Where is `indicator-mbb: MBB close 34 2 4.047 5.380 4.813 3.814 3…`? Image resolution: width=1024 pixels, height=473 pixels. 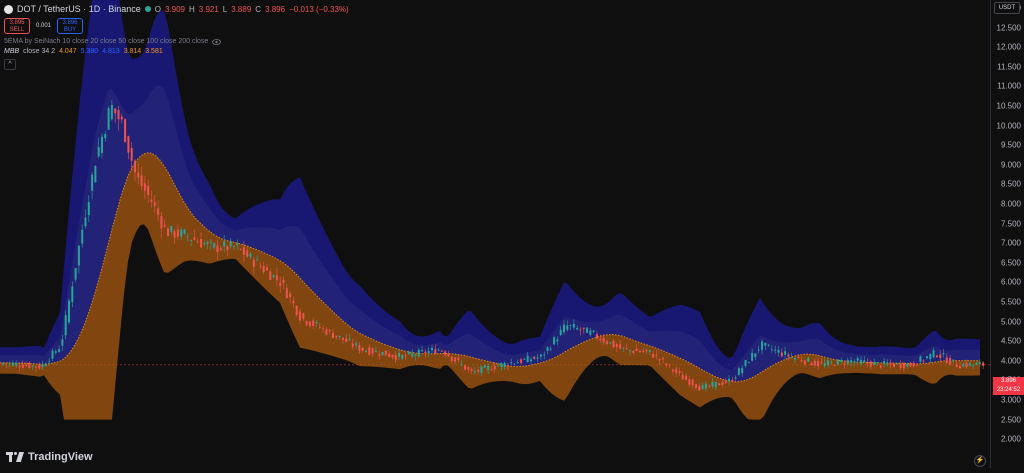 indicator-mbb: MBB close 34 2 4.047 5.380 4.813 3.814 3… is located at coordinates (176, 51).